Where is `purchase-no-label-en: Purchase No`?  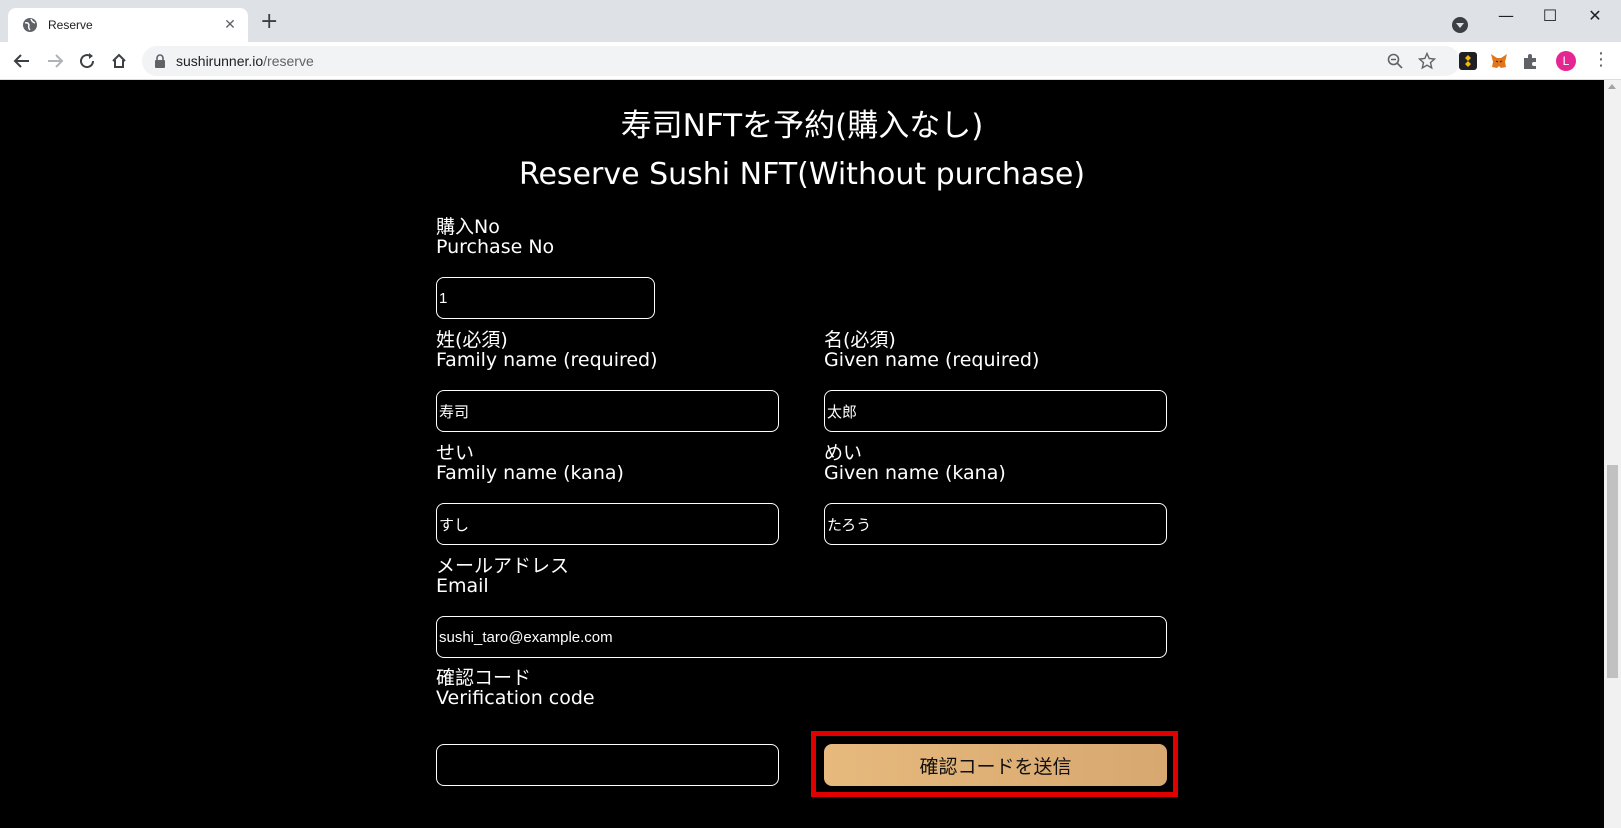 purchase-no-label-en: Purchase No is located at coordinates (495, 247).